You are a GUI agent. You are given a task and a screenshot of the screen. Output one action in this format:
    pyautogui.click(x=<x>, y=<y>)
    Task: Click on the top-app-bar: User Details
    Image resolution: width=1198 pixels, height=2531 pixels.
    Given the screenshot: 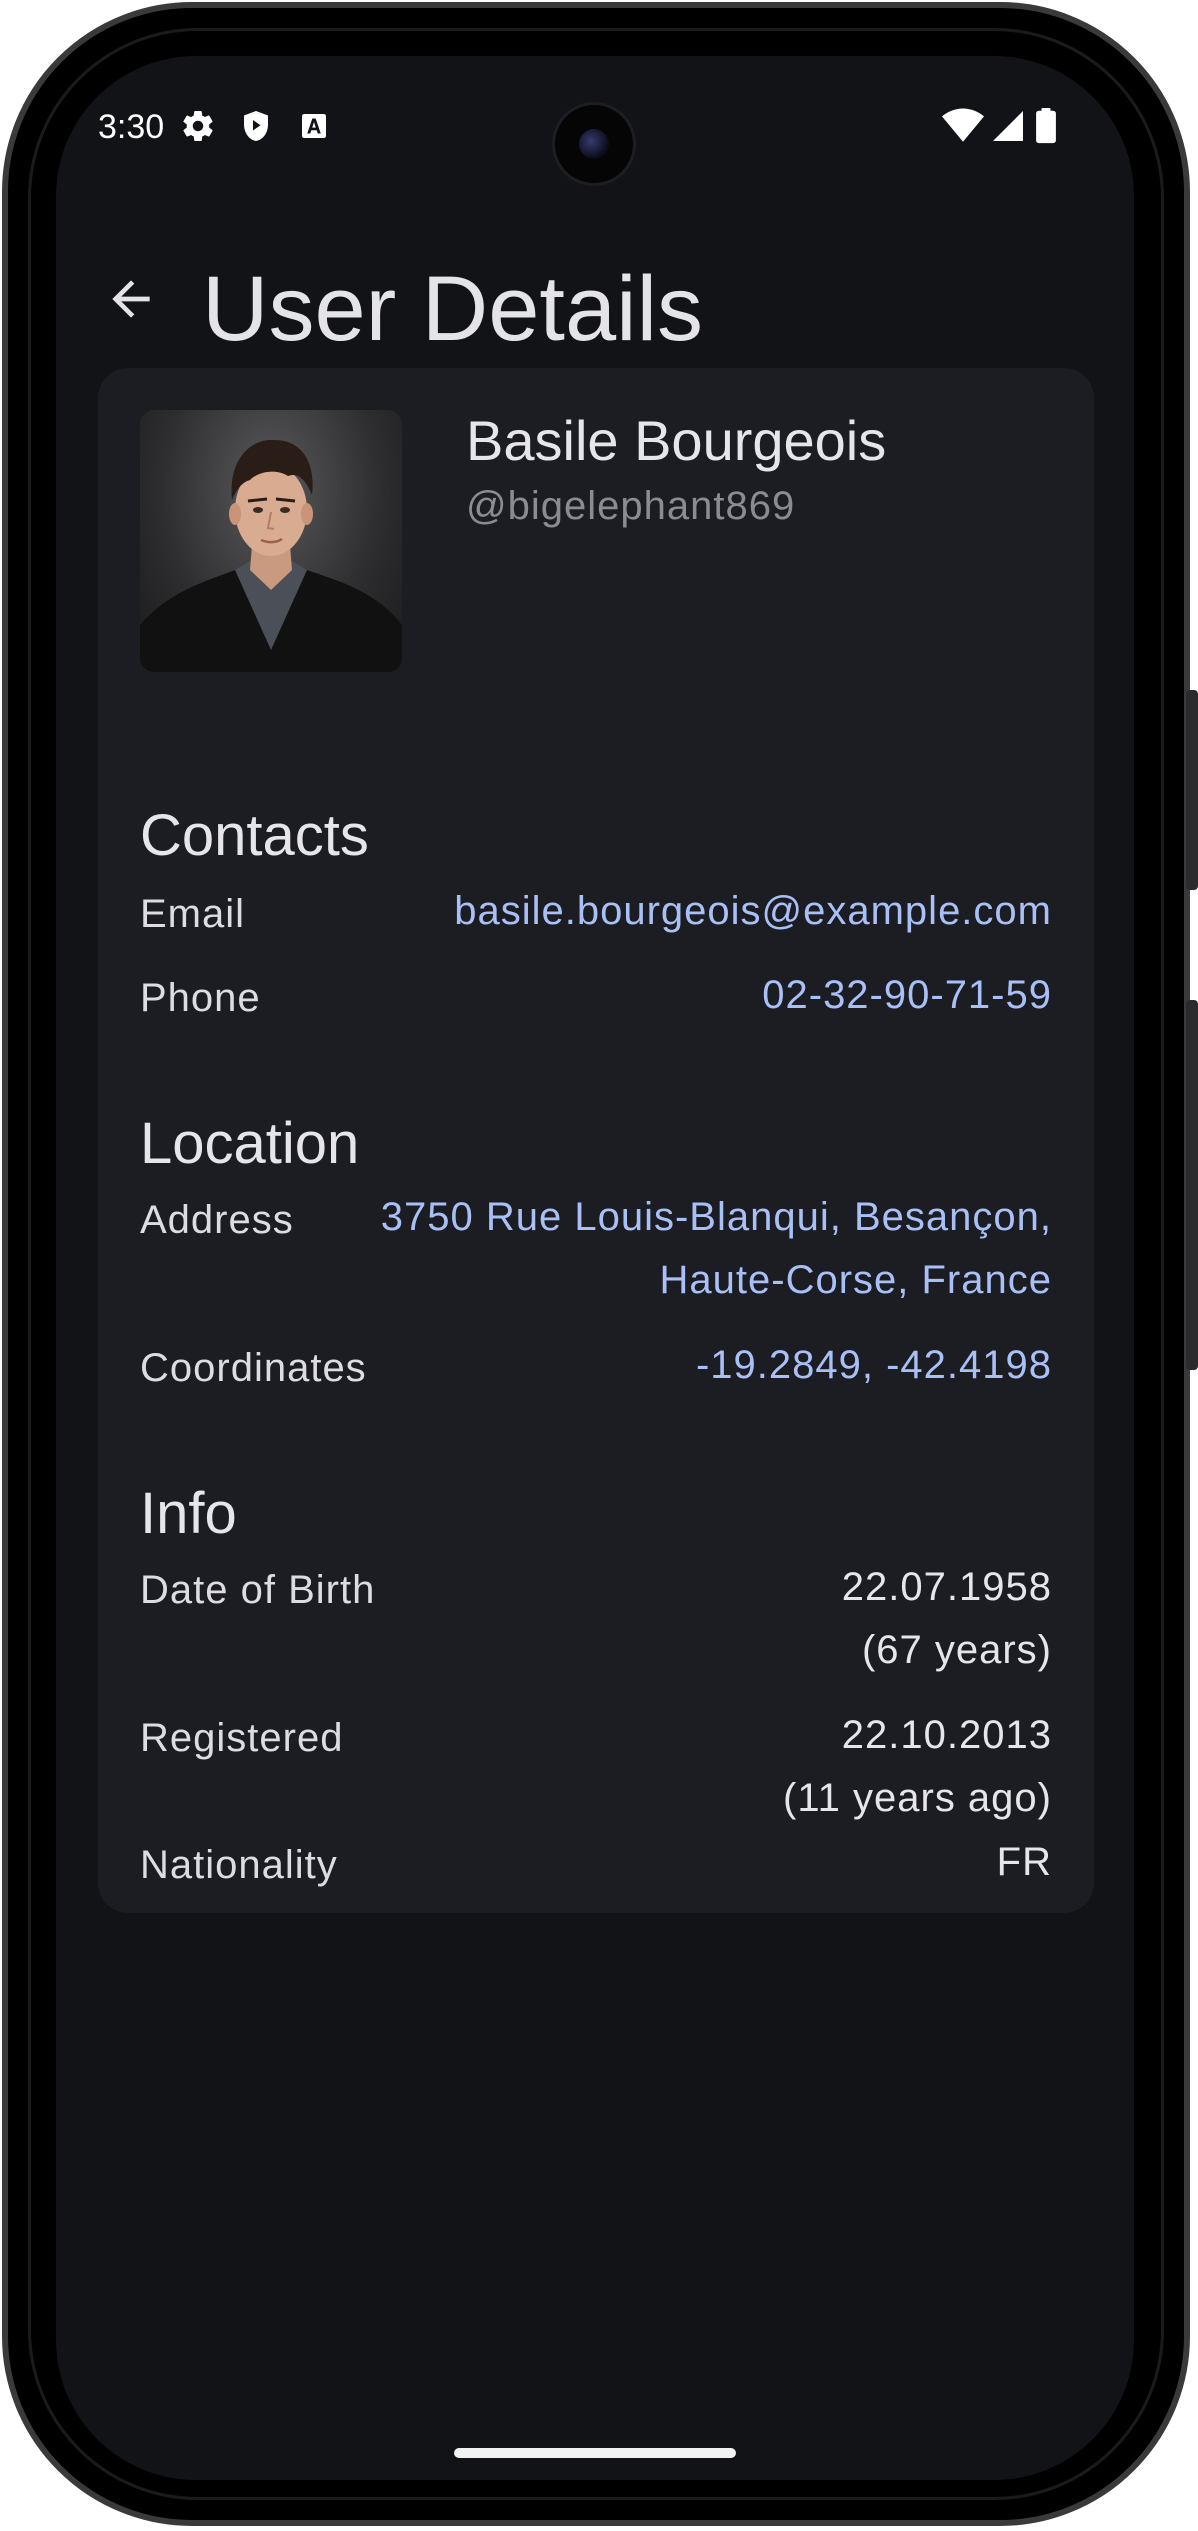 What is the action you would take?
    pyautogui.click(x=595, y=296)
    